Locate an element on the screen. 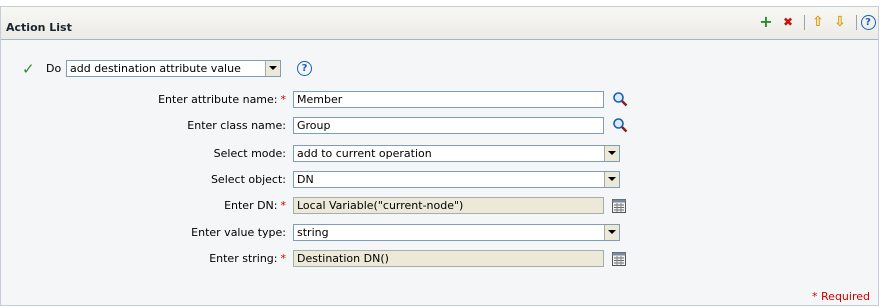 Image resolution: width=880 pixels, height=308 pixels. help-glyph: ? is located at coordinates (868, 22).